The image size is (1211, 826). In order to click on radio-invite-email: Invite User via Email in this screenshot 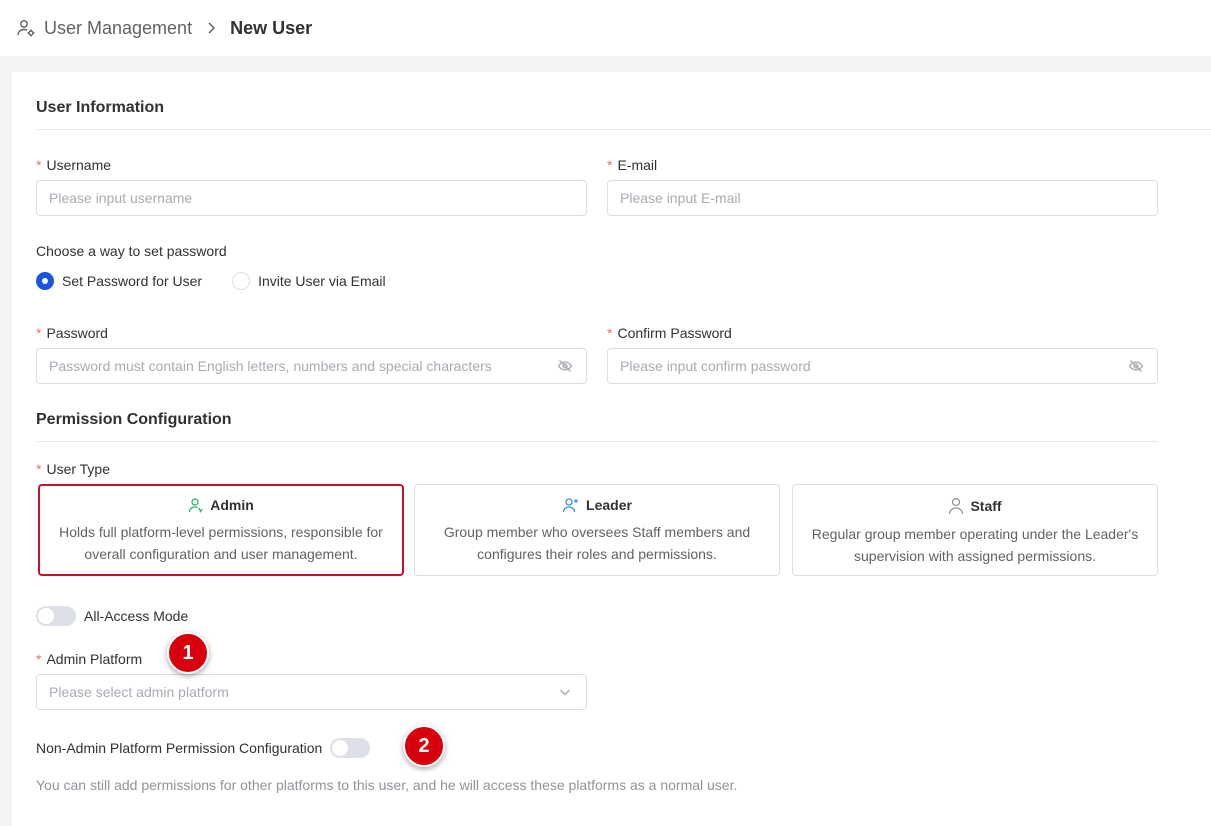, I will do `click(309, 281)`.